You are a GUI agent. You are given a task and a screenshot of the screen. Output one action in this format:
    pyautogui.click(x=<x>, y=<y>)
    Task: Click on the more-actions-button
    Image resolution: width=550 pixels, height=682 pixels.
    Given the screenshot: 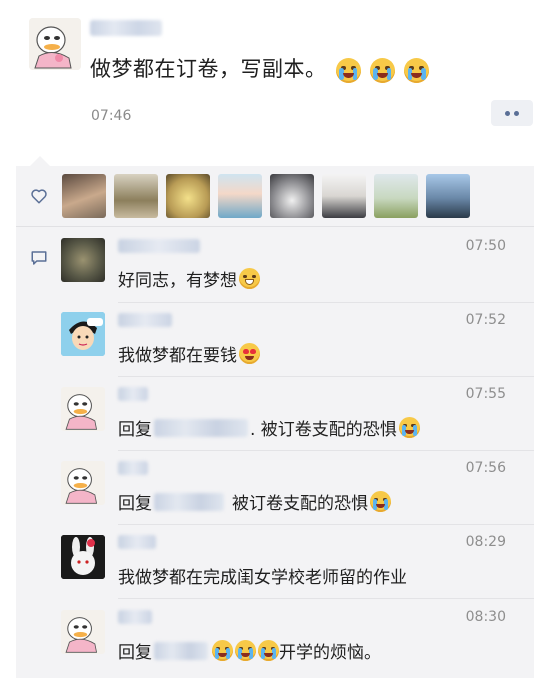 What is the action you would take?
    pyautogui.click(x=512, y=113)
    